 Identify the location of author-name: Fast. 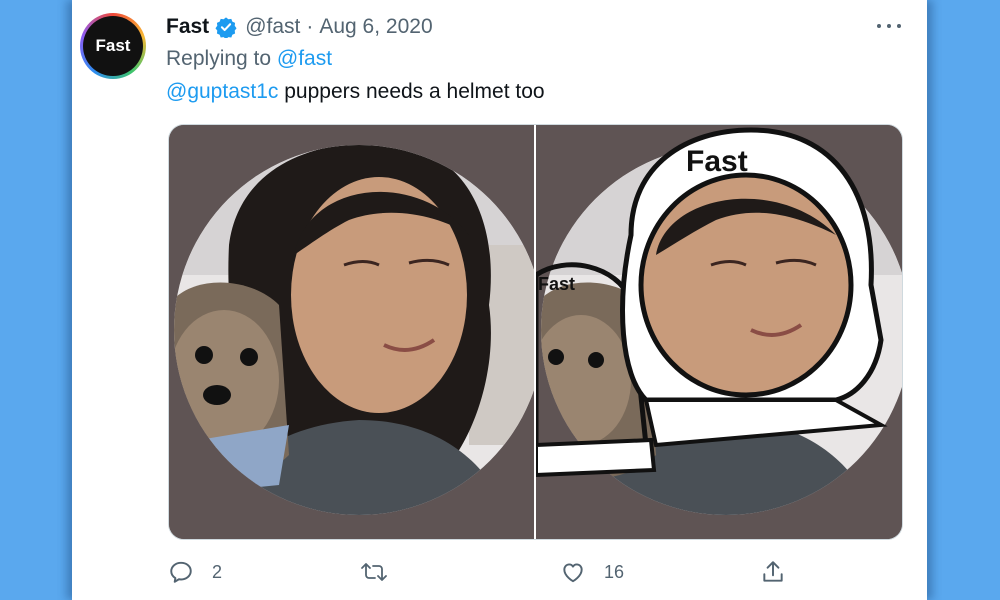
(187, 27).